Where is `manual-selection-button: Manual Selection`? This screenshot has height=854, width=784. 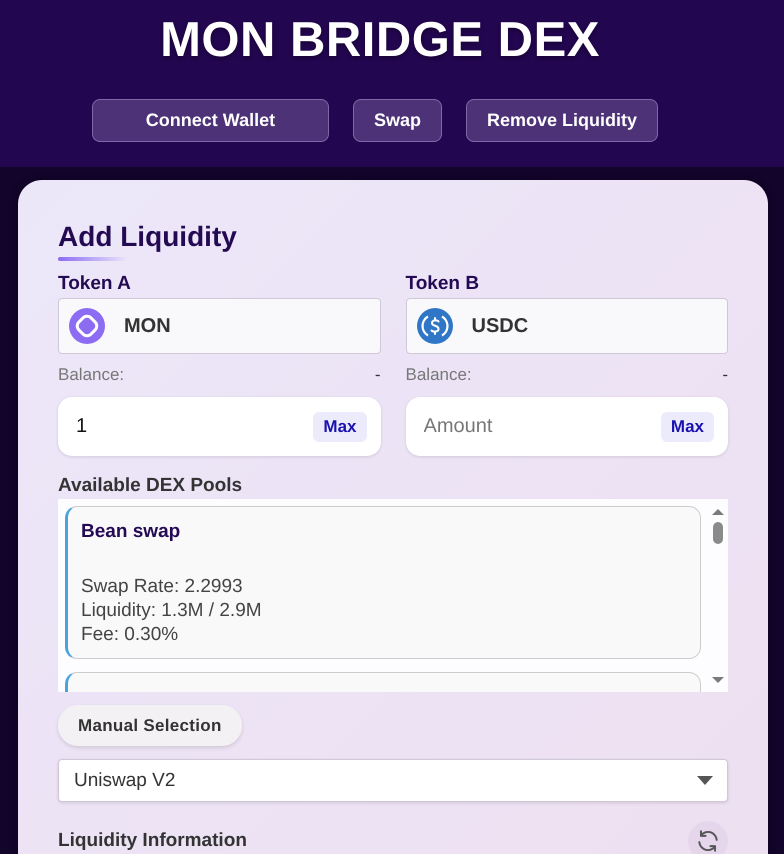
manual-selection-button: Manual Selection is located at coordinates (150, 725).